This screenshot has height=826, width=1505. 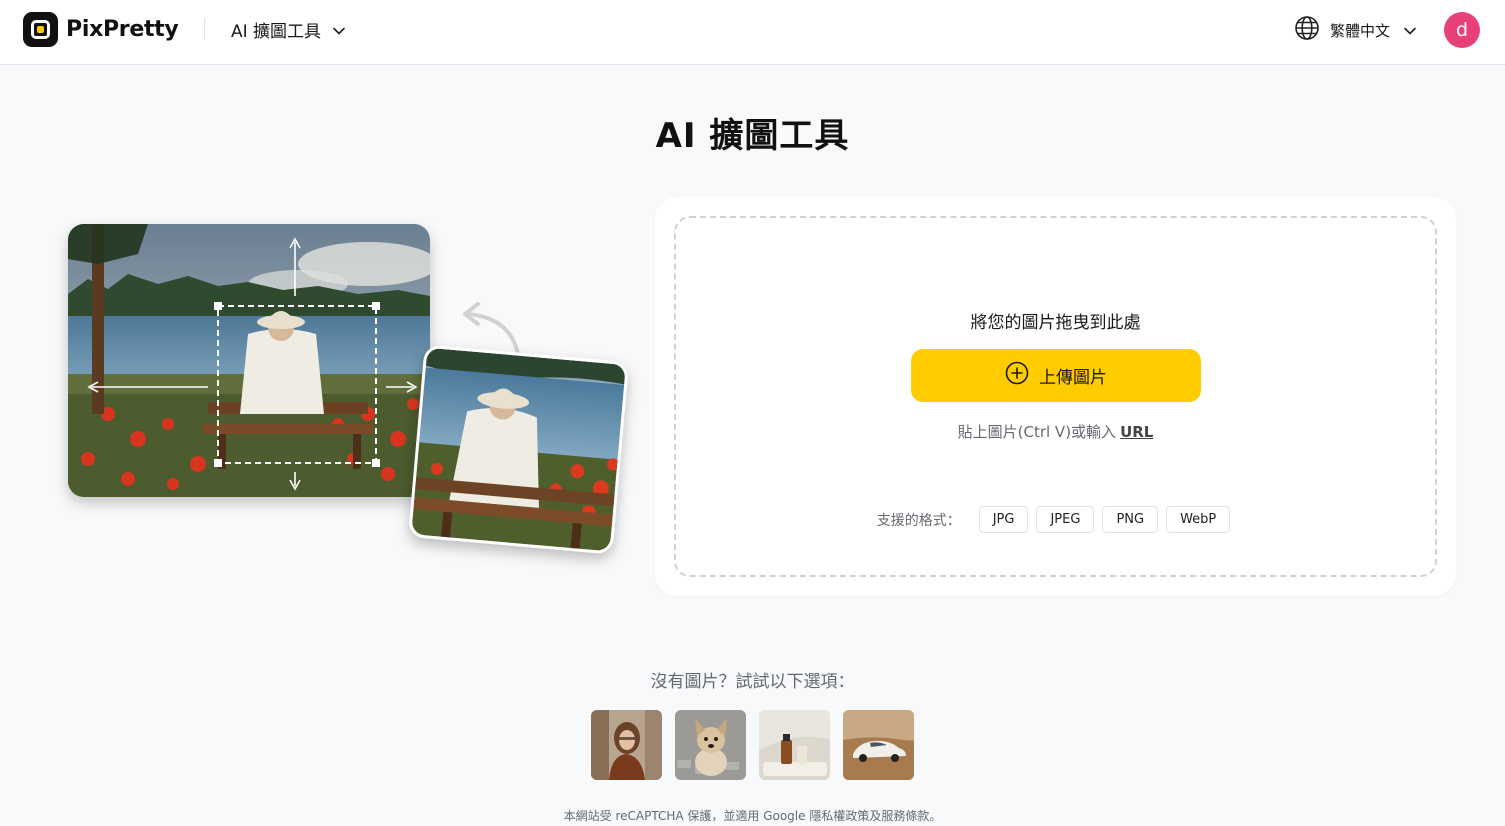 I want to click on formats-label: 支援的格式：, so click(x=918, y=520).